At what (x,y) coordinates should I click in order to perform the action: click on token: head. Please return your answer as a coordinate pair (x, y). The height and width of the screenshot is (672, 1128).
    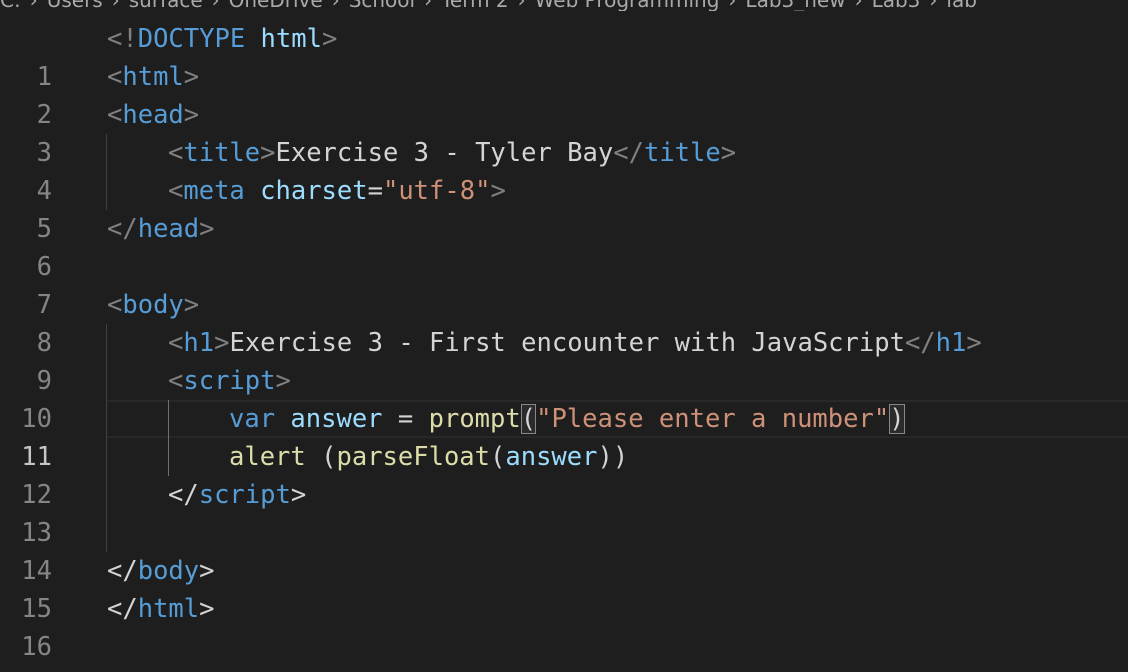
    Looking at the image, I should click on (168, 229).